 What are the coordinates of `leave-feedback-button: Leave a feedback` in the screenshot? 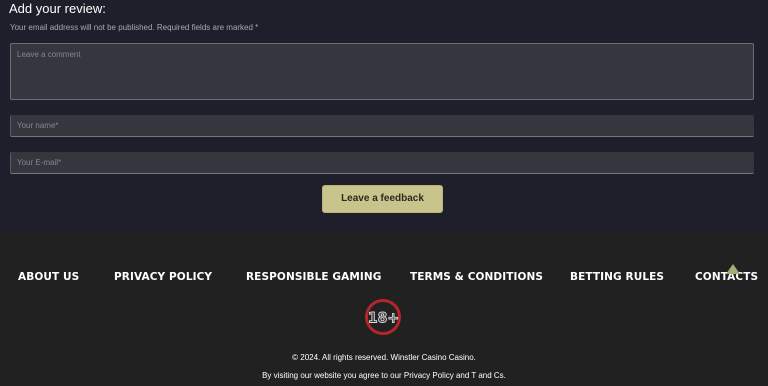 It's located at (382, 199).